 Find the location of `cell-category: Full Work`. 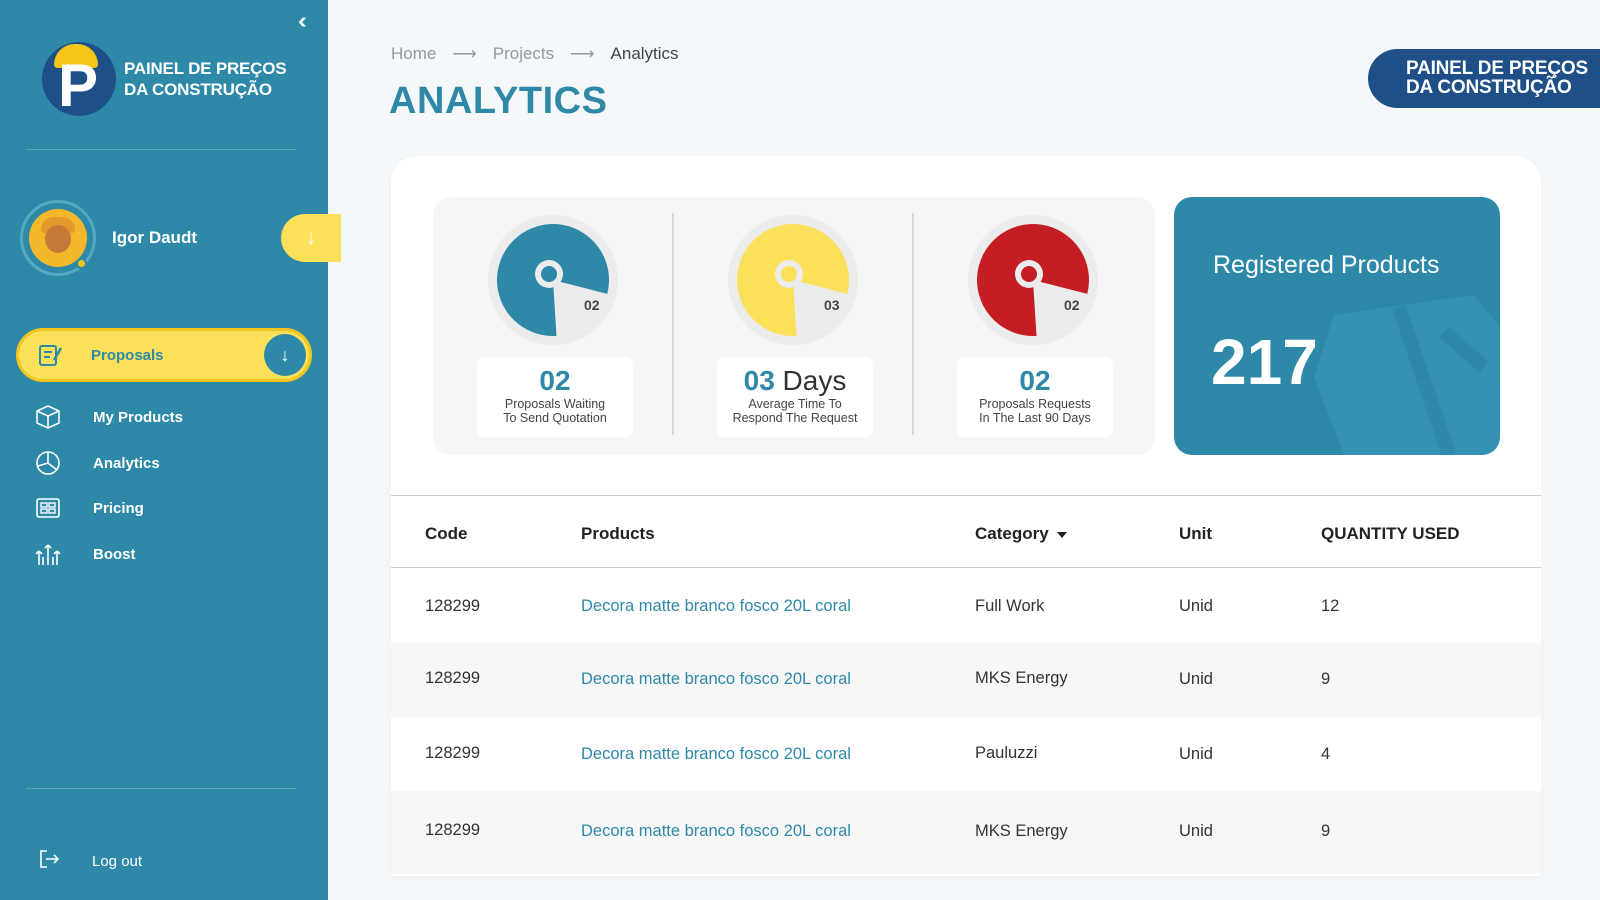

cell-category: Full Work is located at coordinates (1010, 606).